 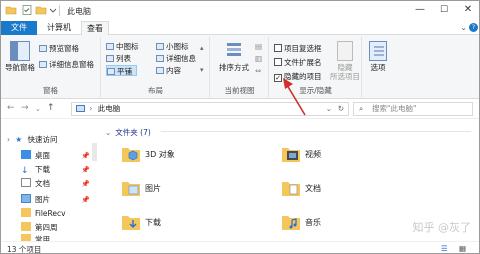 I want to click on tab-view: 查看, so click(x=95, y=28).